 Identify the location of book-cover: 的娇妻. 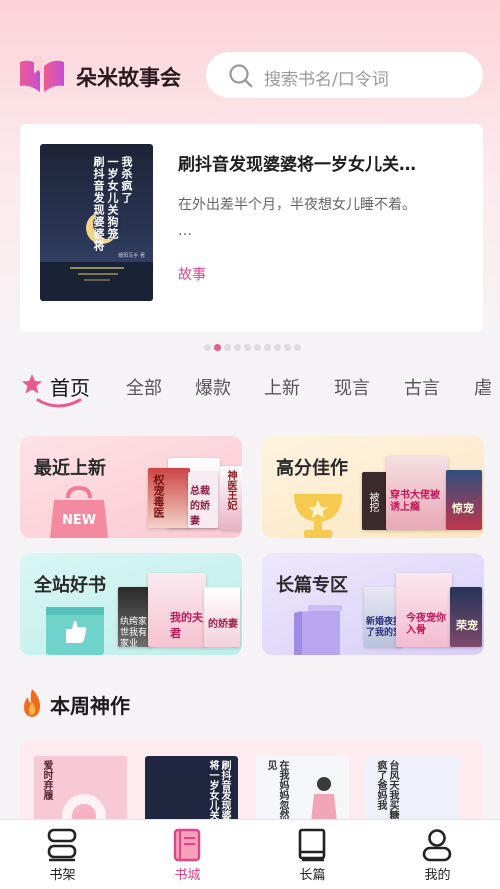
(222, 617).